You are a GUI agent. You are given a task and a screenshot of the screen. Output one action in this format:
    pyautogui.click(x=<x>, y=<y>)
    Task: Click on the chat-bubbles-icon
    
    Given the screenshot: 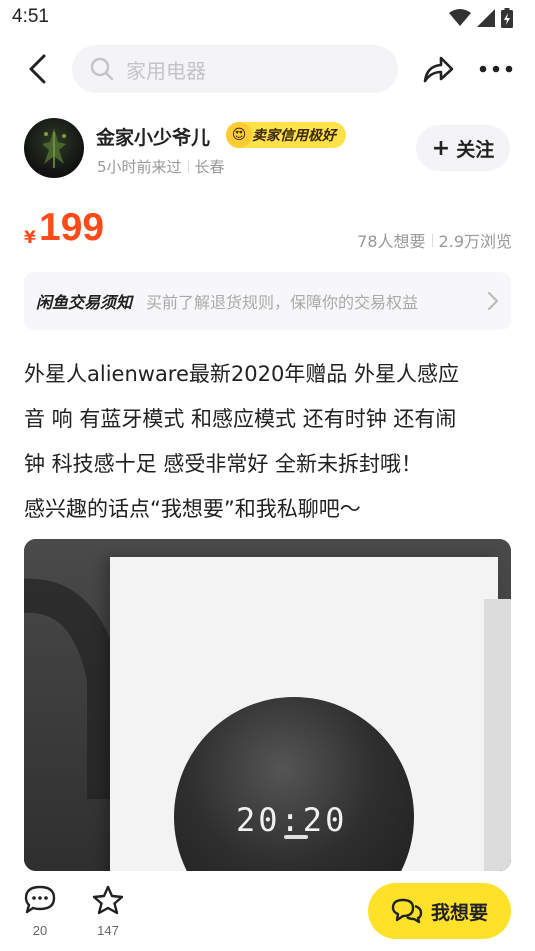 What is the action you would take?
    pyautogui.click(x=407, y=911)
    